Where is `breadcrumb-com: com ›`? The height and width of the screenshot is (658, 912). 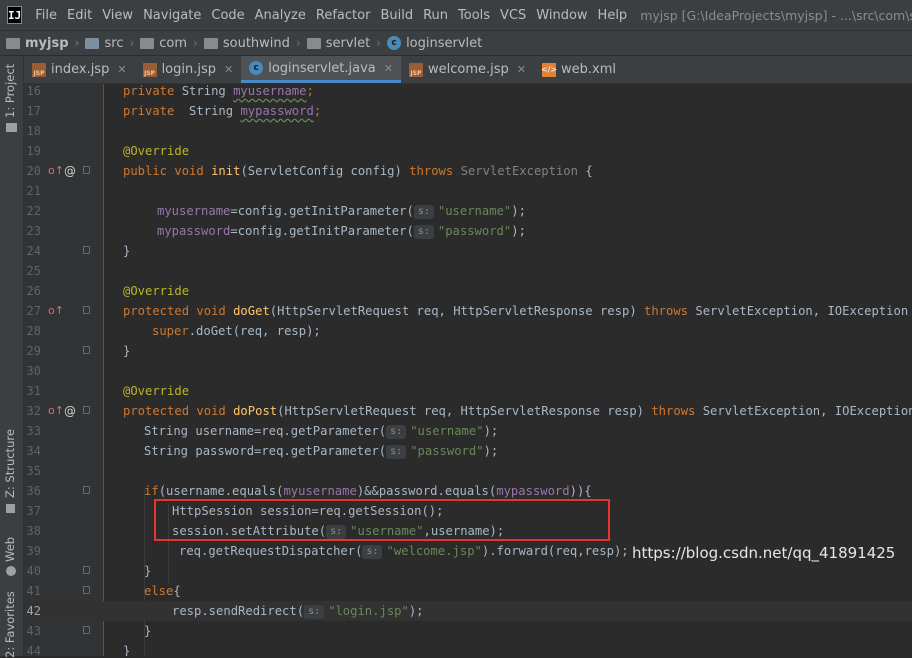 breadcrumb-com: com › is located at coordinates (169, 43).